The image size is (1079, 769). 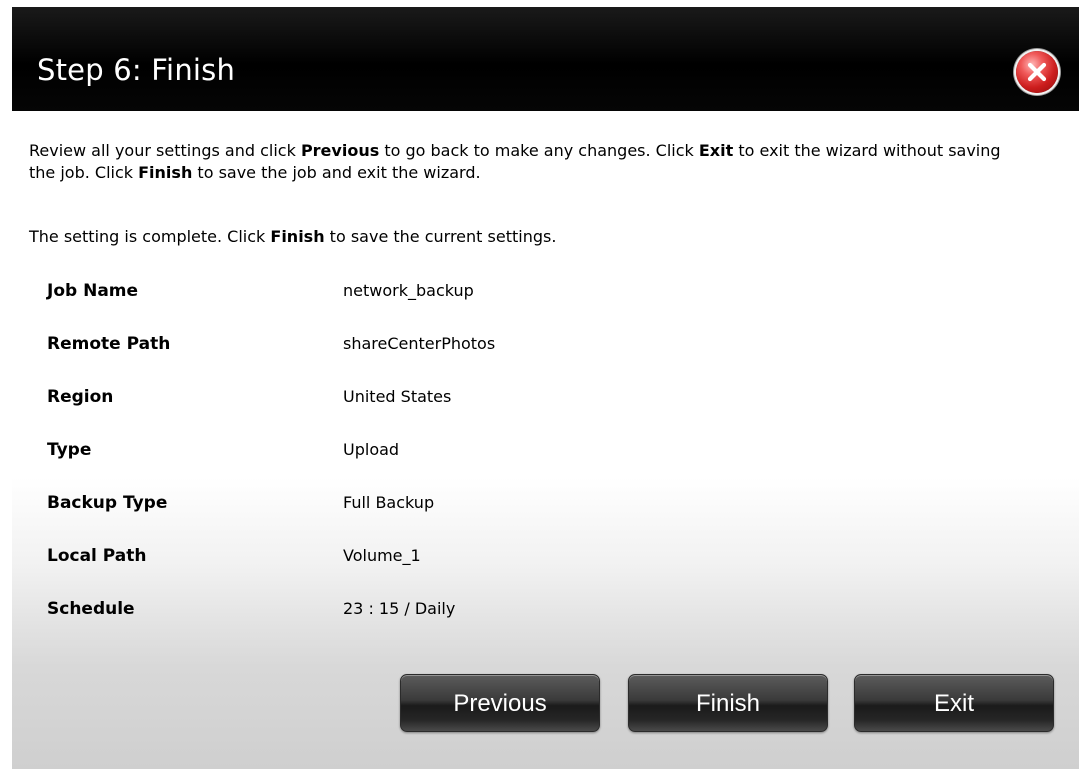 I want to click on settings-row-local-path: Local Path Volume_1, so click(x=397, y=561).